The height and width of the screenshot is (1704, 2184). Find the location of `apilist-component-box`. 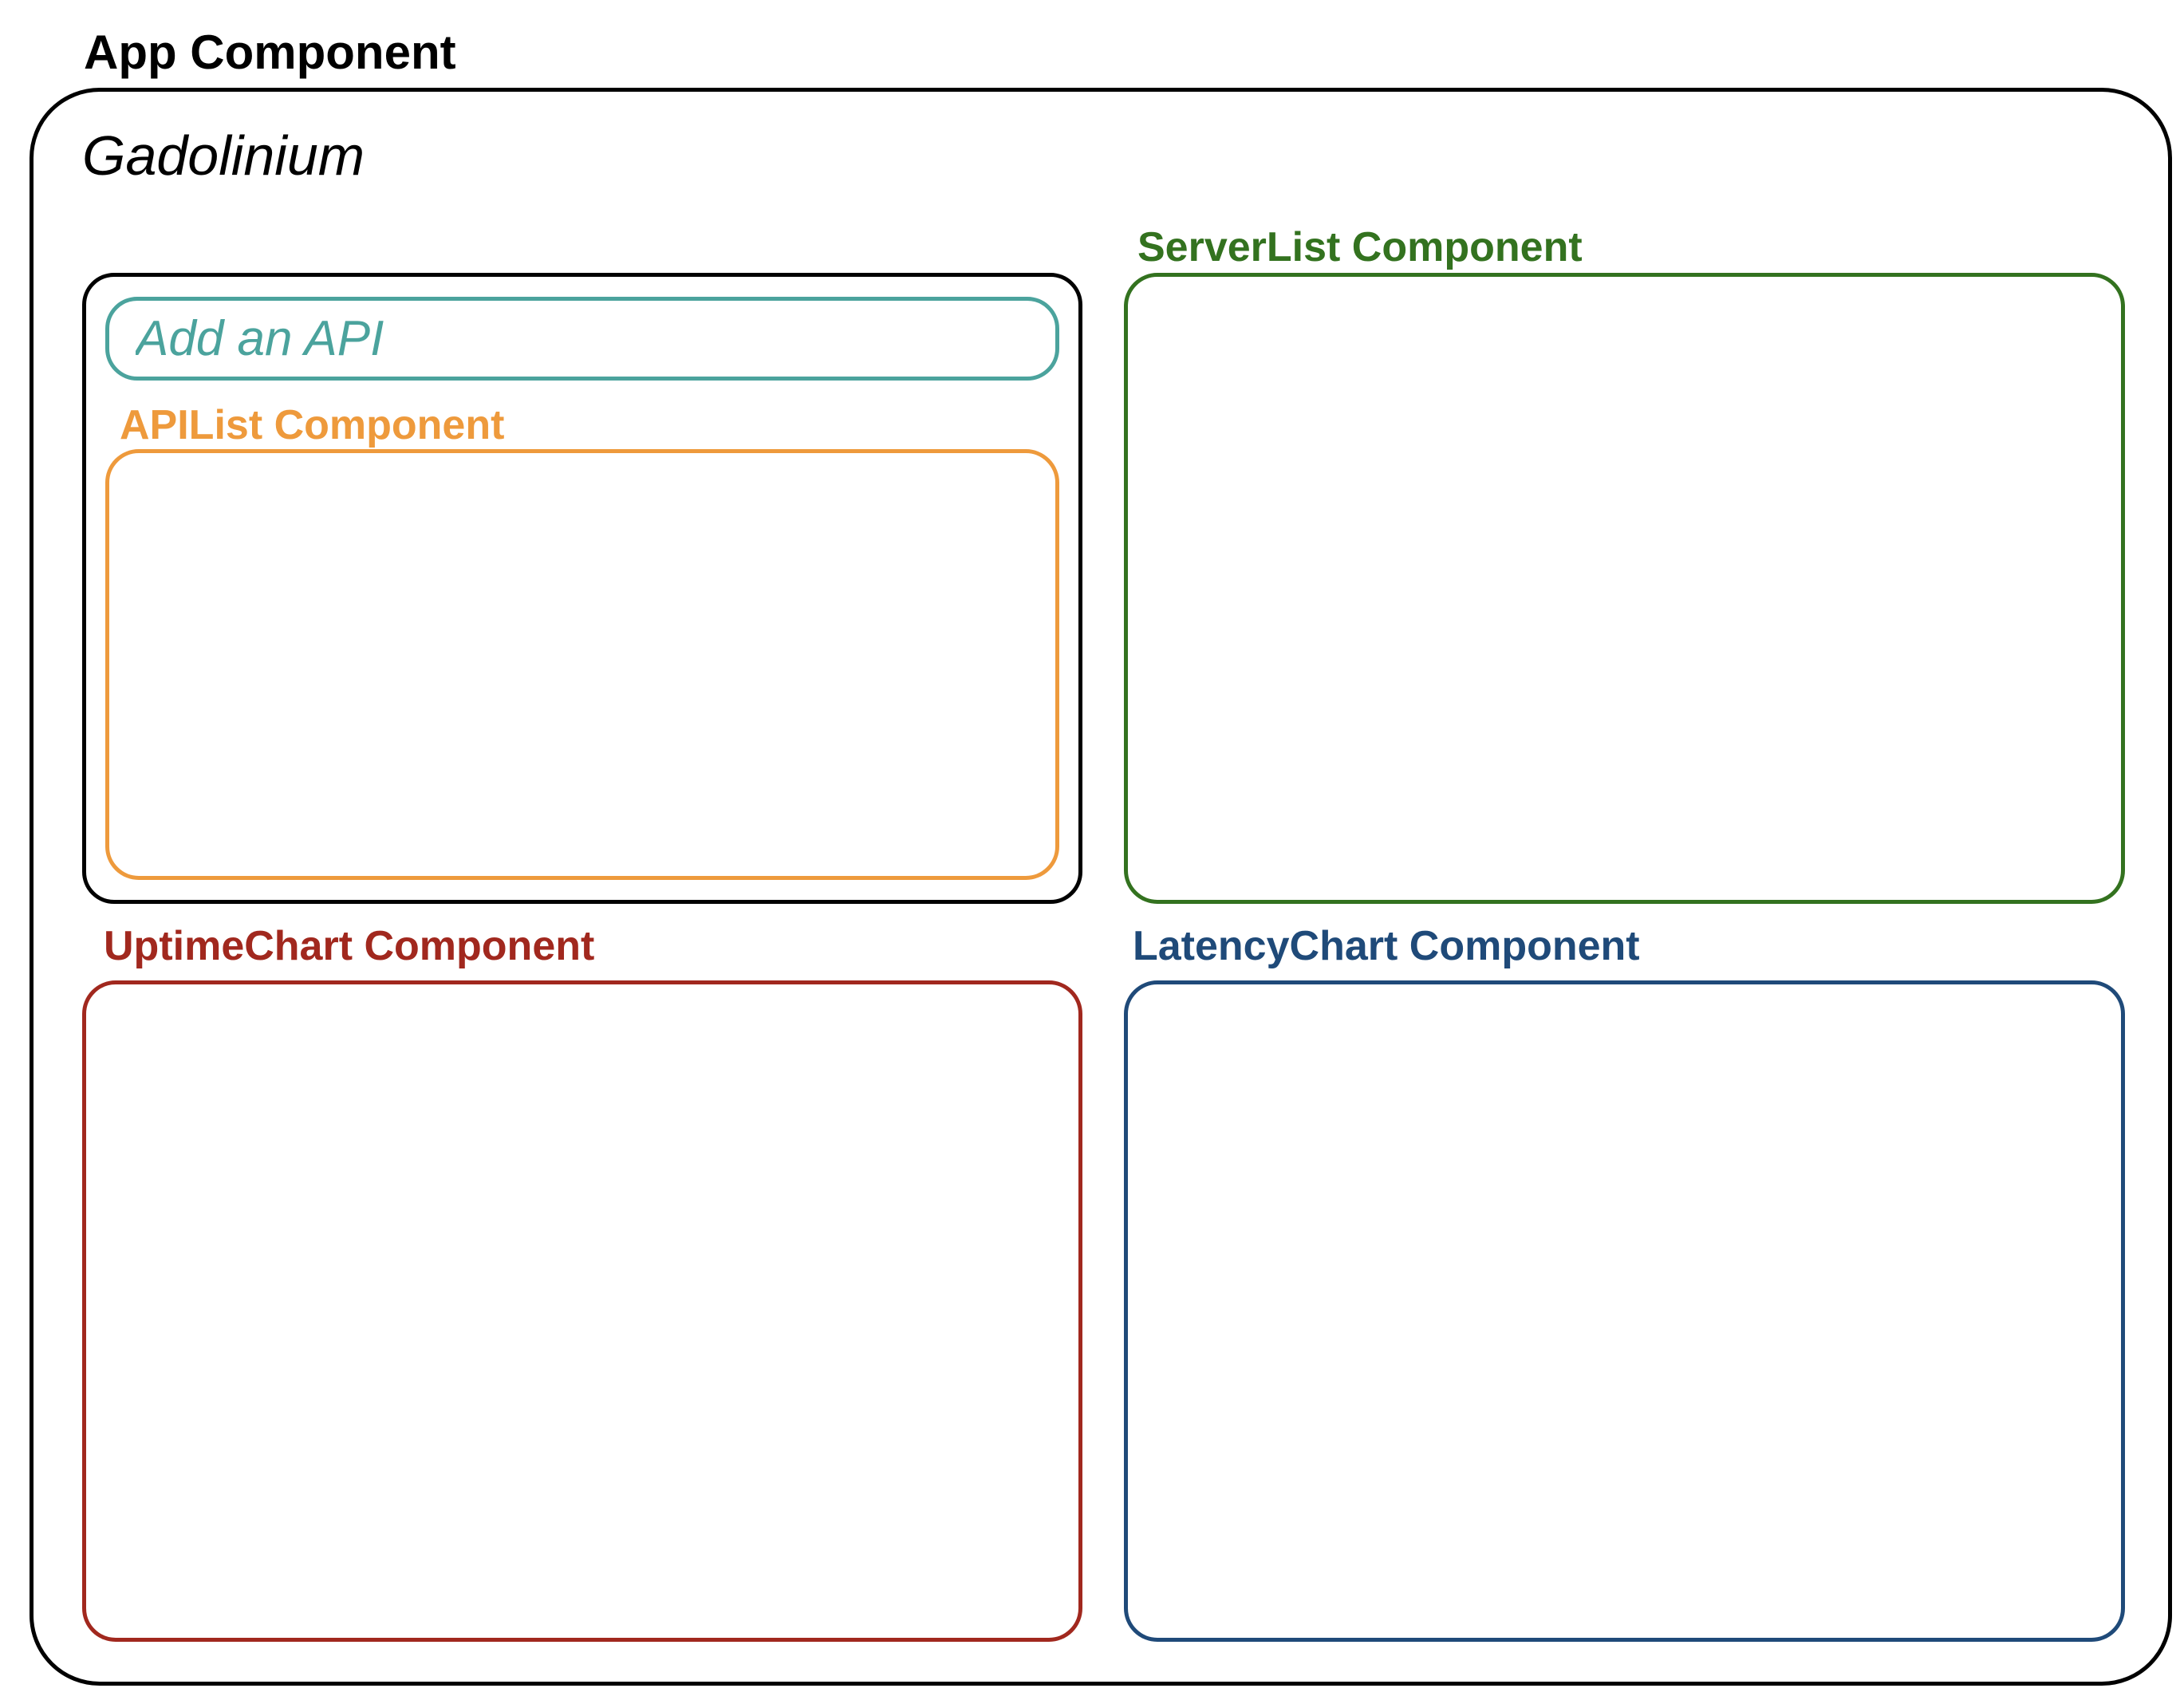

apilist-component-box is located at coordinates (582, 664).